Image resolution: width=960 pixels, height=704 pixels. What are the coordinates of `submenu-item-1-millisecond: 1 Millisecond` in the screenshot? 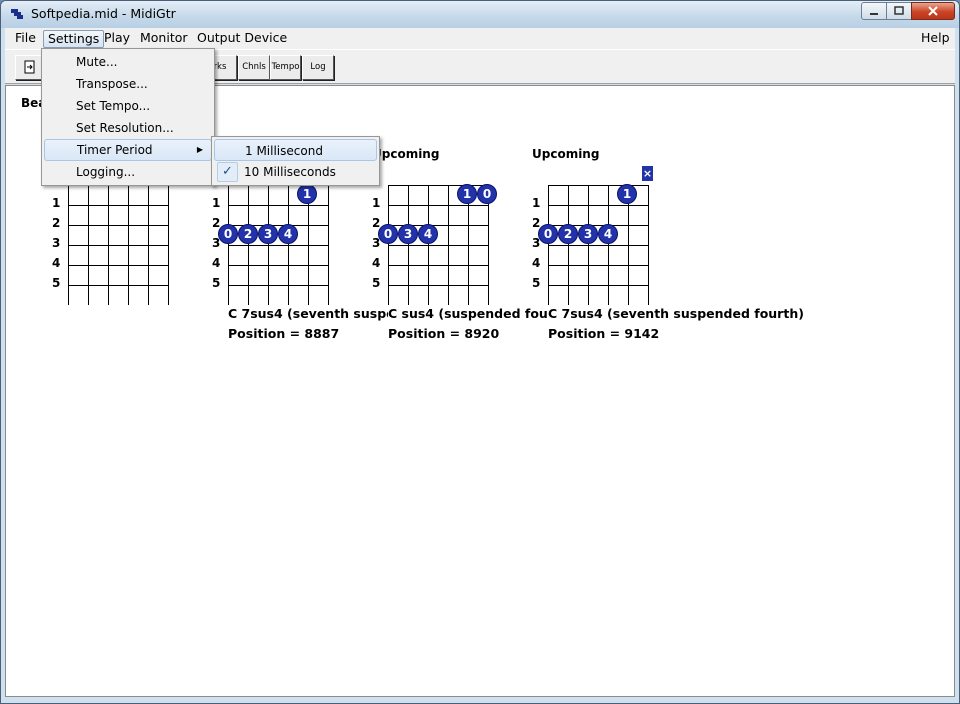 It's located at (295, 150).